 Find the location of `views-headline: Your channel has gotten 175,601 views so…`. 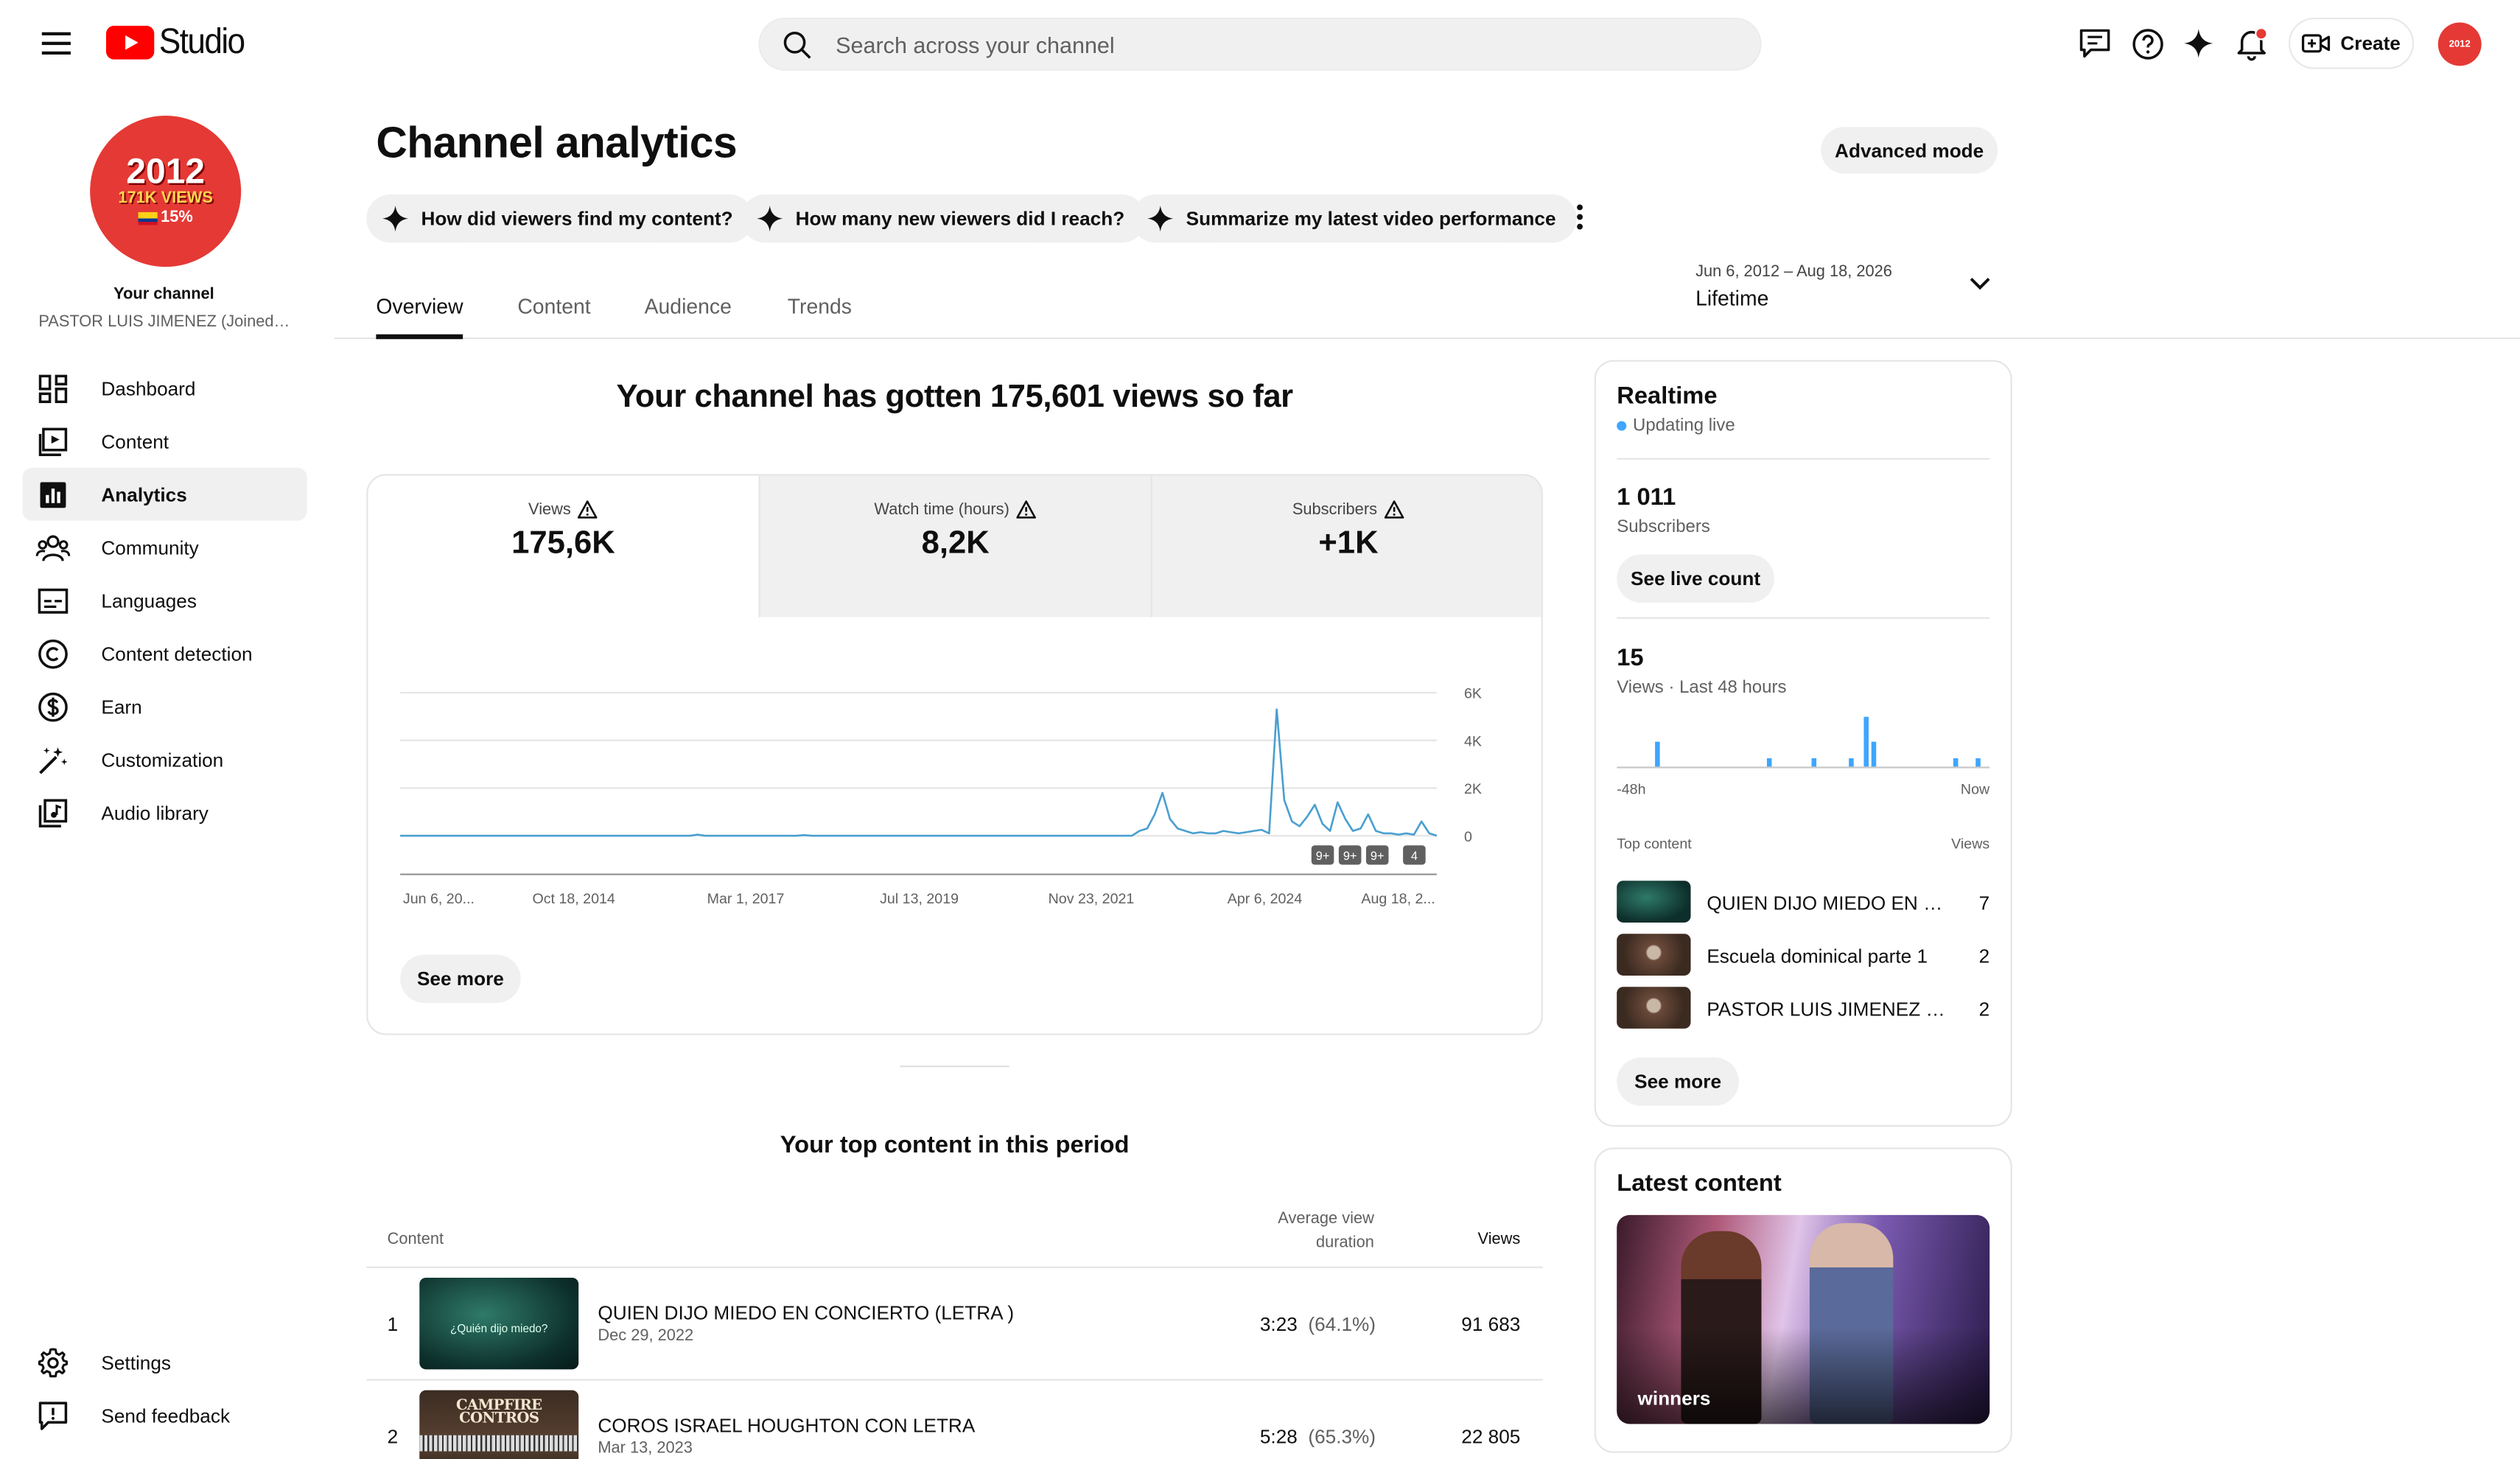

views-headline: Your channel has gotten 175,601 views so… is located at coordinates (954, 397).